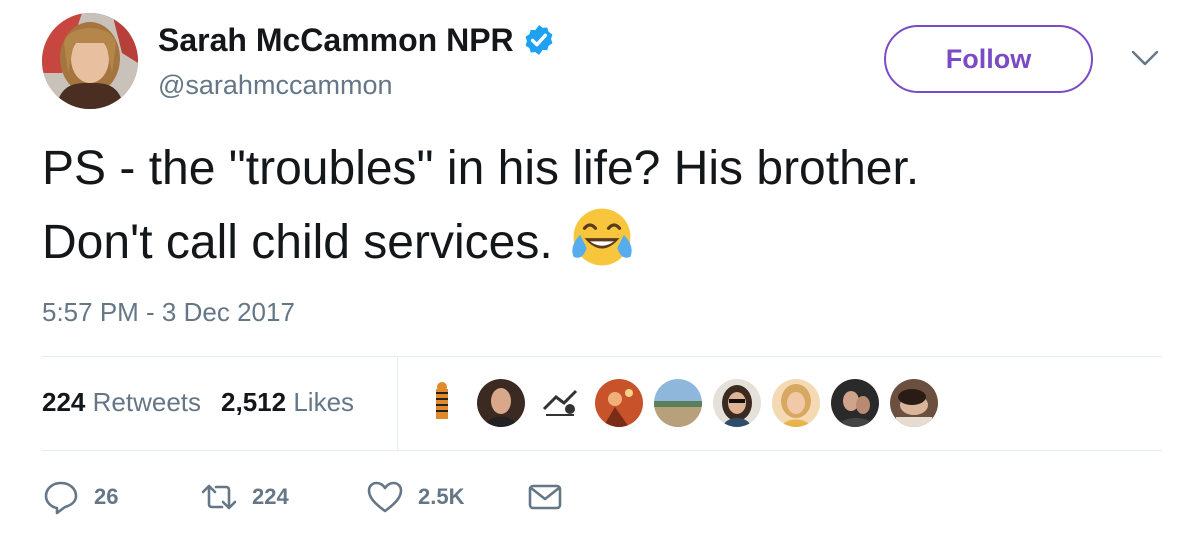 The height and width of the screenshot is (540, 1194). What do you see at coordinates (219, 497) in the screenshot?
I see `retweet-icon` at bounding box center [219, 497].